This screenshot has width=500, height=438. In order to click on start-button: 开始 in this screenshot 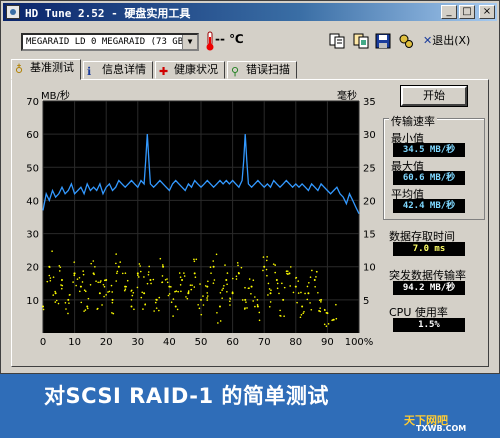, I will do `click(434, 96)`.